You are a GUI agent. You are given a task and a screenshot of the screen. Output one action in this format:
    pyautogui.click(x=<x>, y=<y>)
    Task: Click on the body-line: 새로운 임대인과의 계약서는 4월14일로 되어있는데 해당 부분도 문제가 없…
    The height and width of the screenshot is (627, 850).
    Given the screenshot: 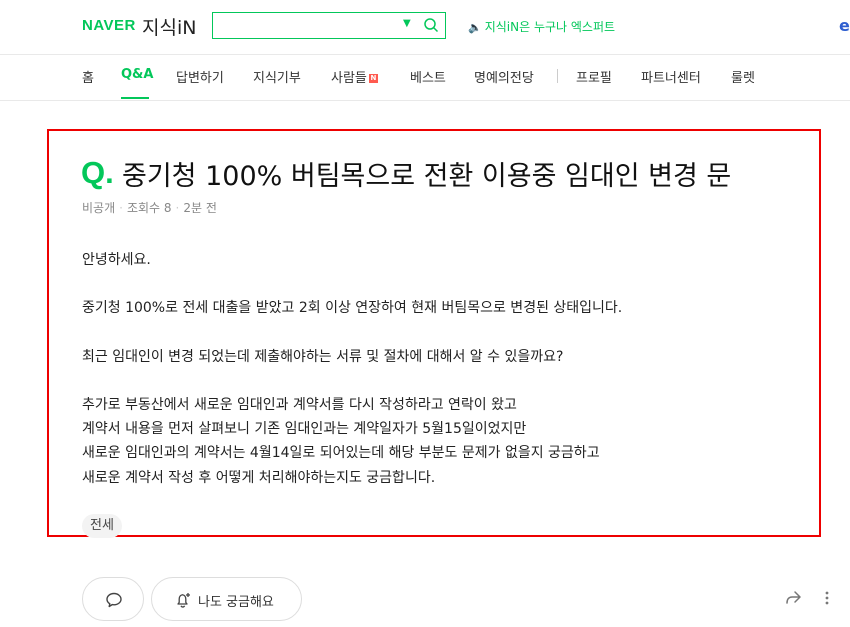 What is the action you would take?
    pyautogui.click(x=341, y=453)
    